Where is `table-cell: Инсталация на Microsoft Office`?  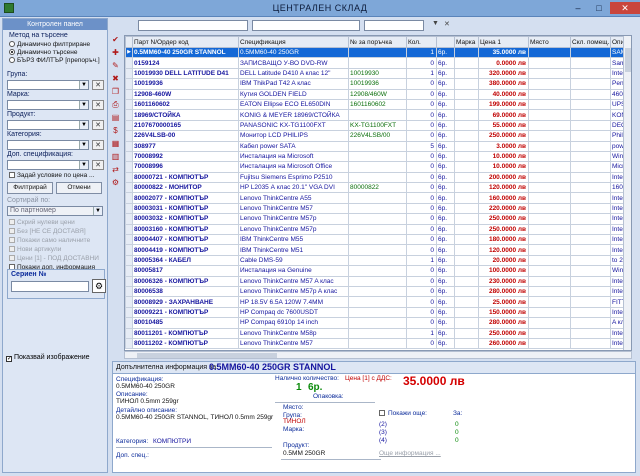
table-cell: Инсталация на Microsoft Office is located at coordinates (293, 167).